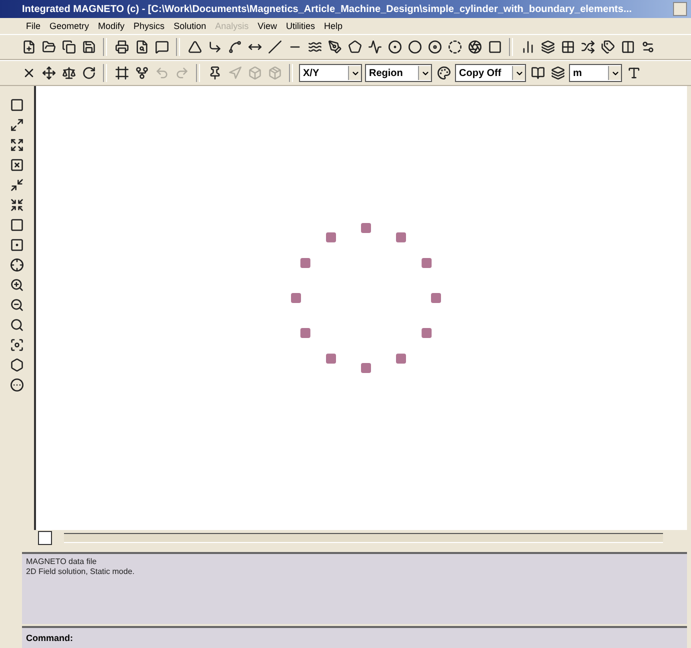 The width and height of the screenshot is (691, 648). What do you see at coordinates (17, 305) in the screenshot?
I see `zoom-out-icon` at bounding box center [17, 305].